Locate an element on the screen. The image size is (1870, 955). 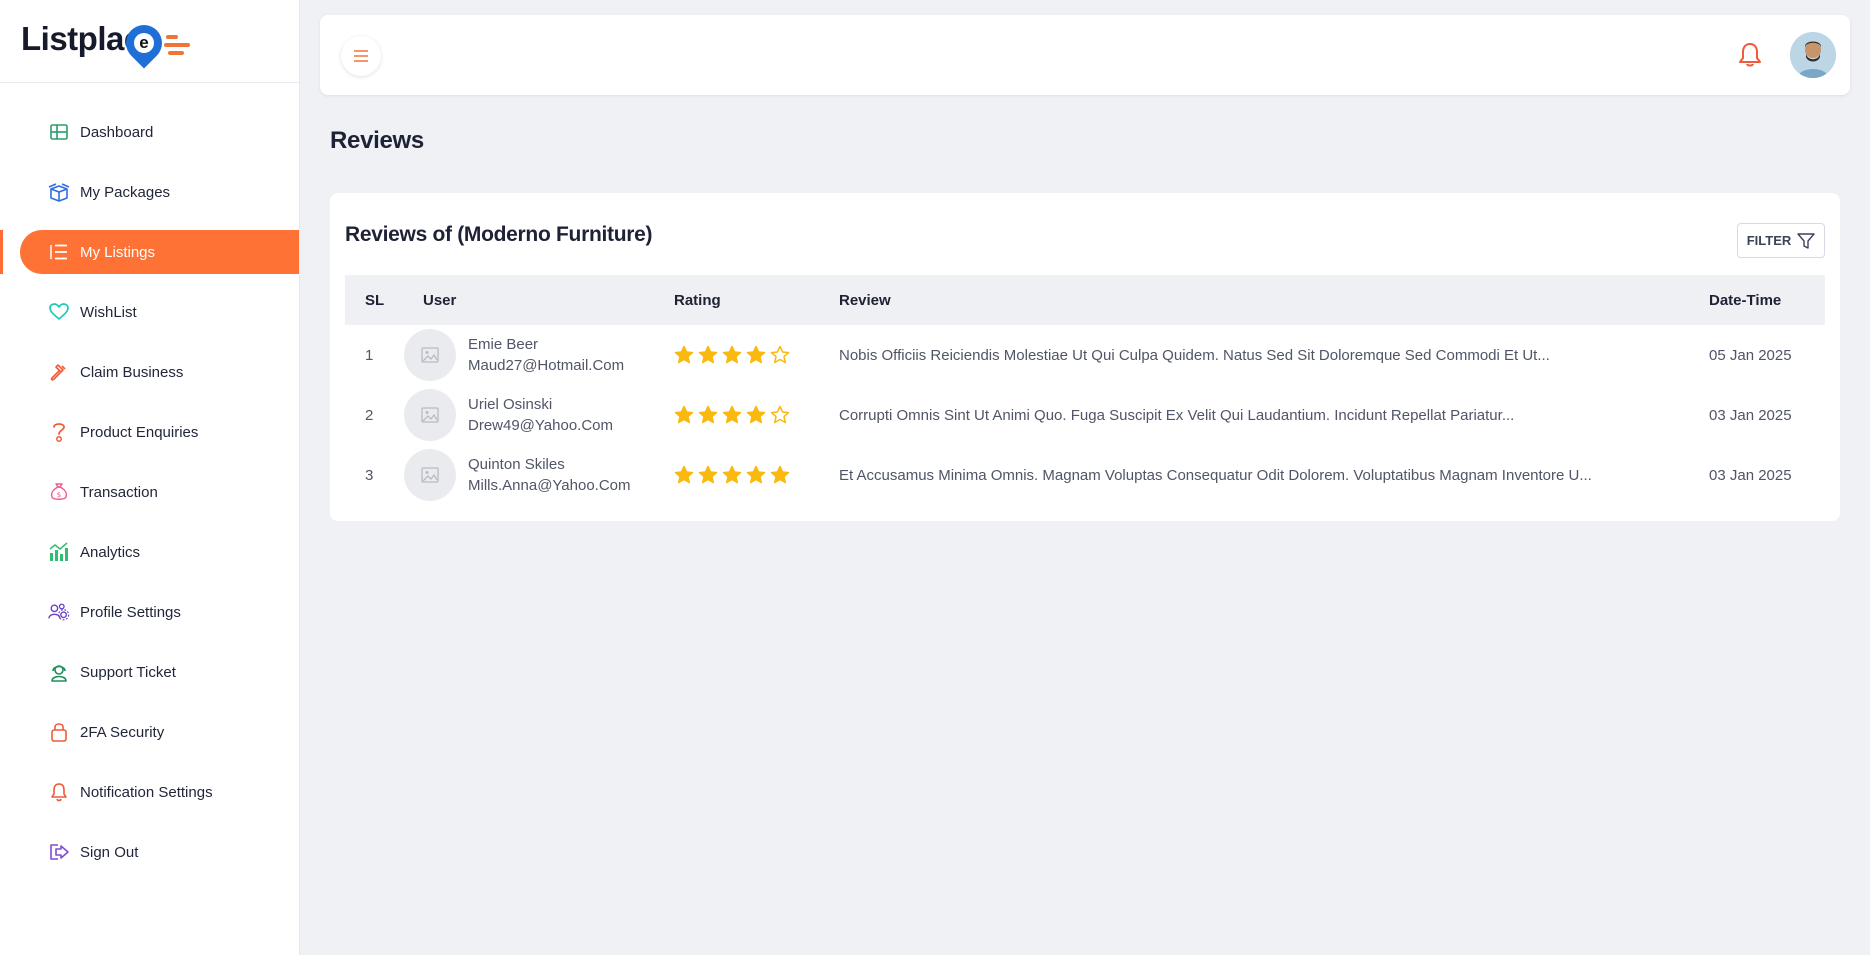
user-info: Quinton Skiles Mills.Anna@Yahoo.Com is located at coordinates (549, 475).